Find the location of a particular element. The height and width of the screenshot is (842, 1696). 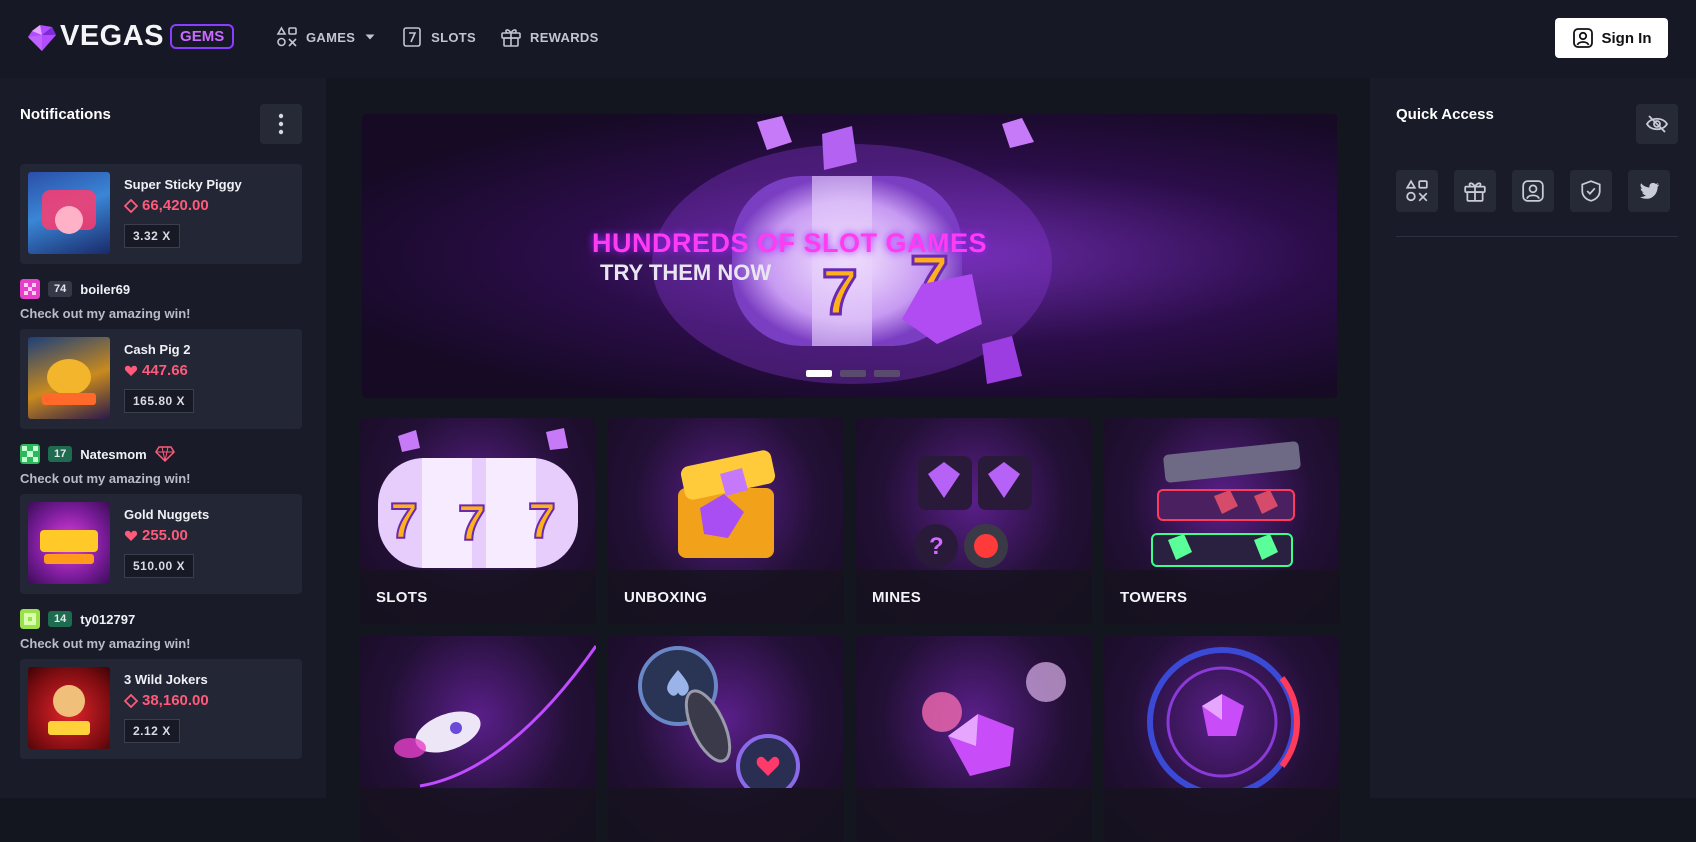

chevron-down-icon is located at coordinates (370, 37).